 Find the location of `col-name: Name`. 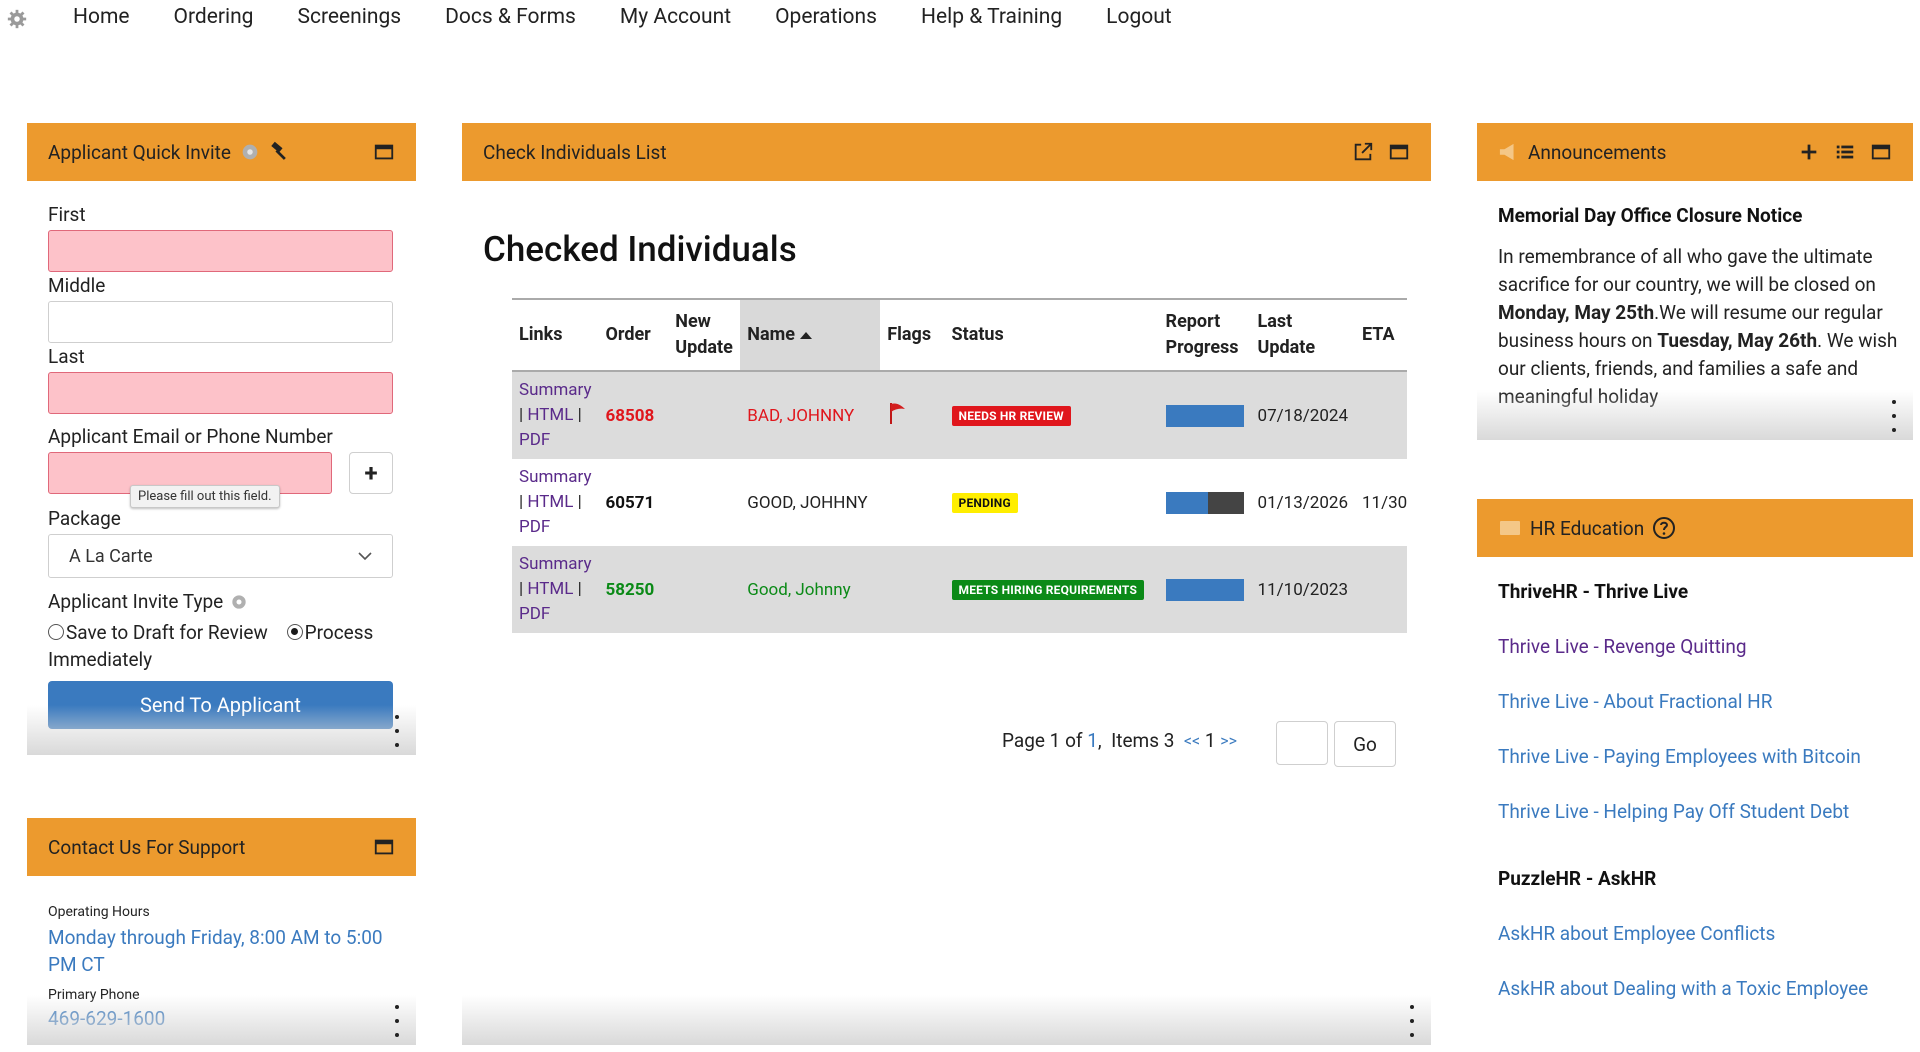

col-name: Name is located at coordinates (810, 335).